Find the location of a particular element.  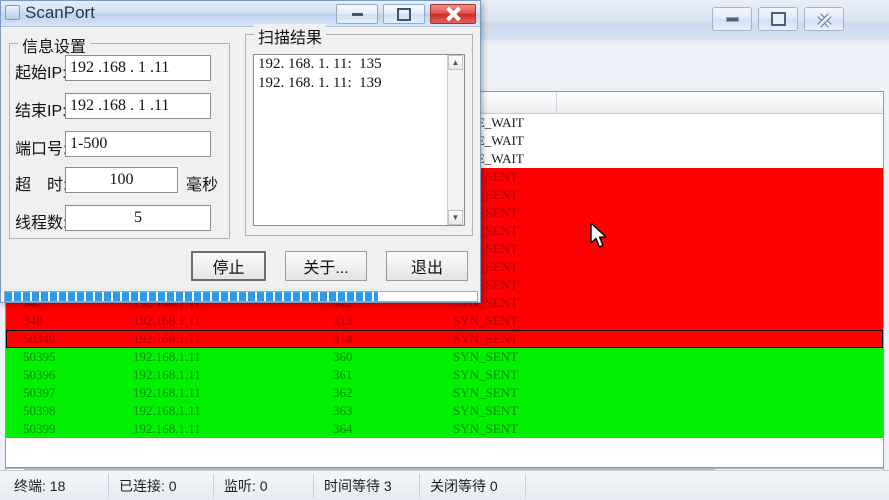

status-segment-4: 关闭等待 0 is located at coordinates (473, 486).